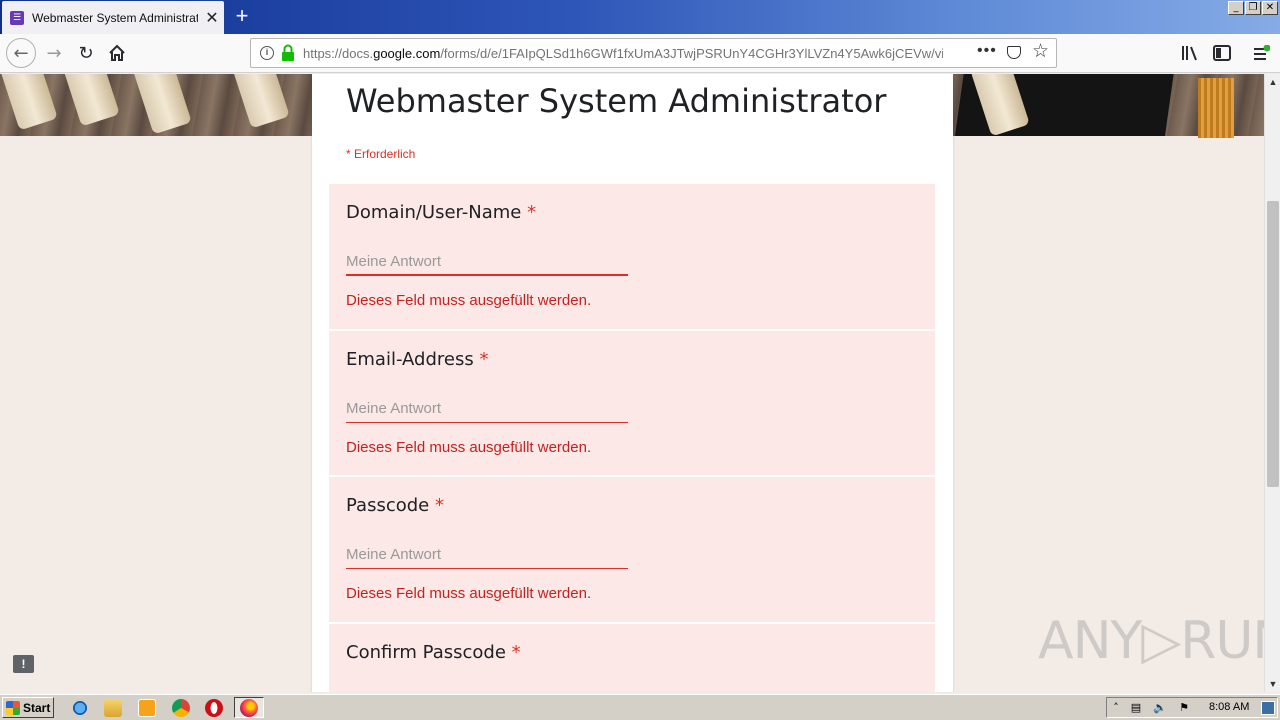 The height and width of the screenshot is (720, 1280). What do you see at coordinates (1192, 707) in the screenshot?
I see `system-tray: ˄ ▤ 🔈 ⚑ 8:08 AM` at bounding box center [1192, 707].